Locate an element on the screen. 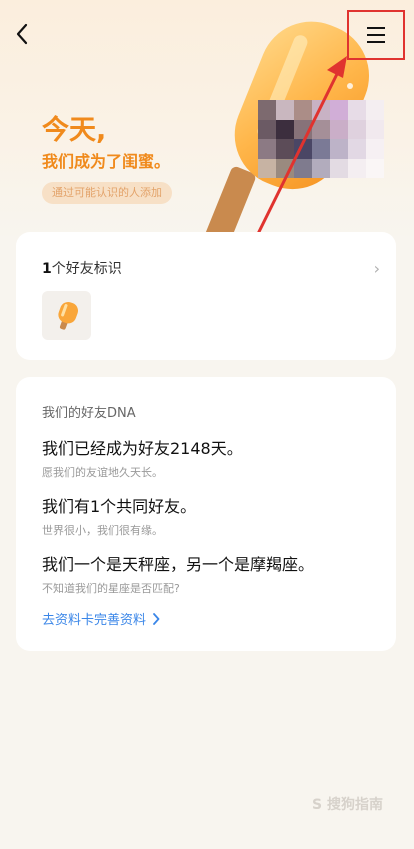 The width and height of the screenshot is (414, 849). back-arrow-icon is located at coordinates (22, 34).